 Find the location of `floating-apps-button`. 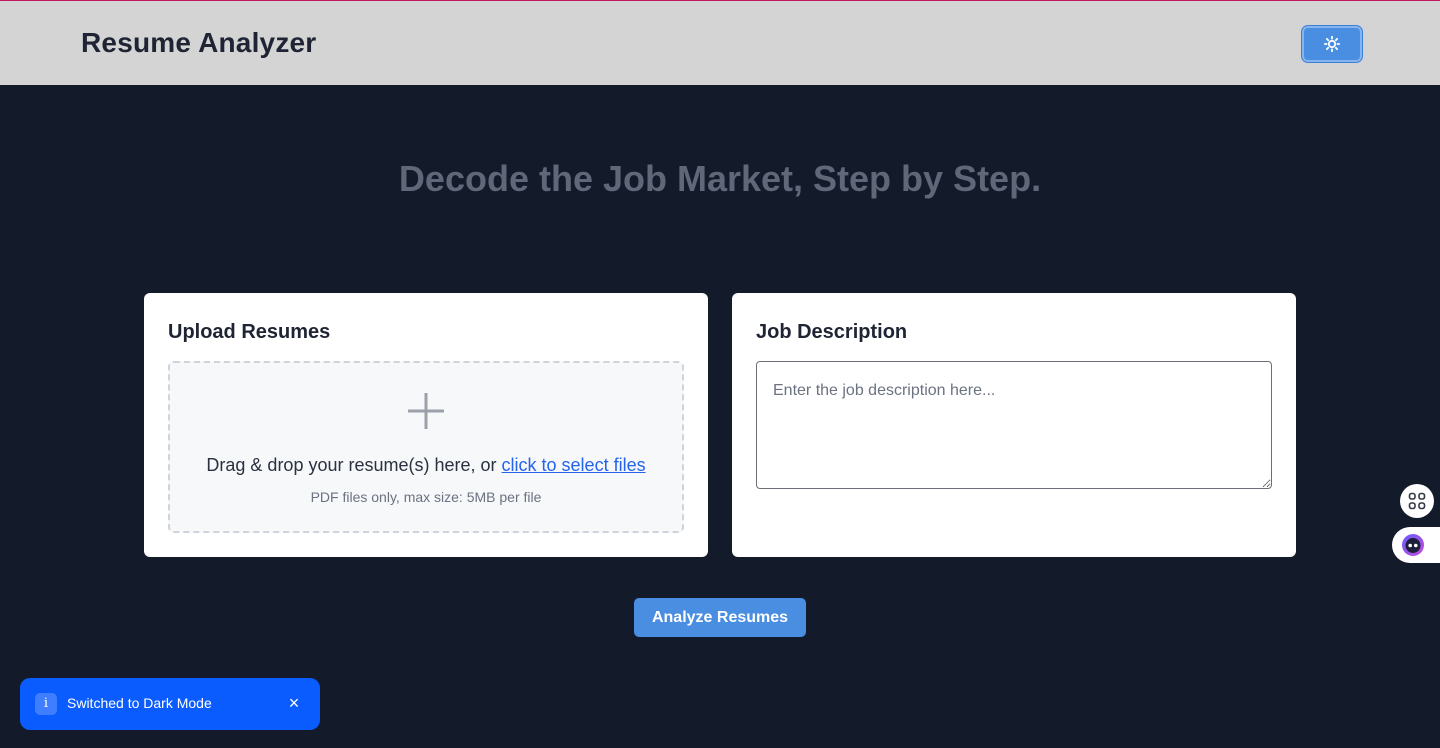

floating-apps-button is located at coordinates (1417, 501).